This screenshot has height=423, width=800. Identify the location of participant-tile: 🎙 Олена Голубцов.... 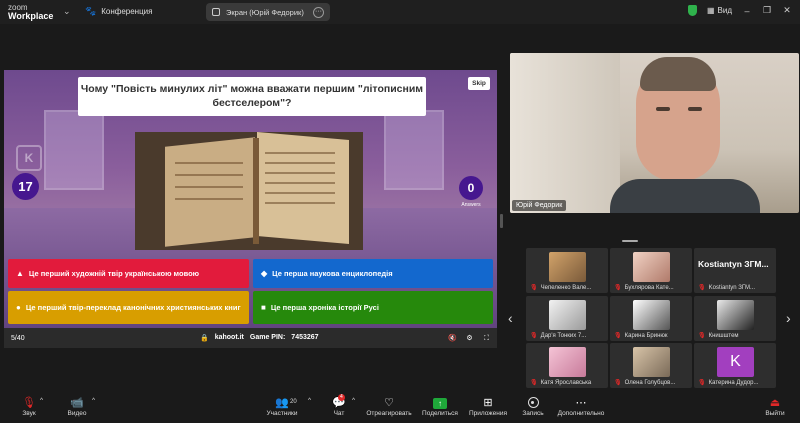
(651, 365).